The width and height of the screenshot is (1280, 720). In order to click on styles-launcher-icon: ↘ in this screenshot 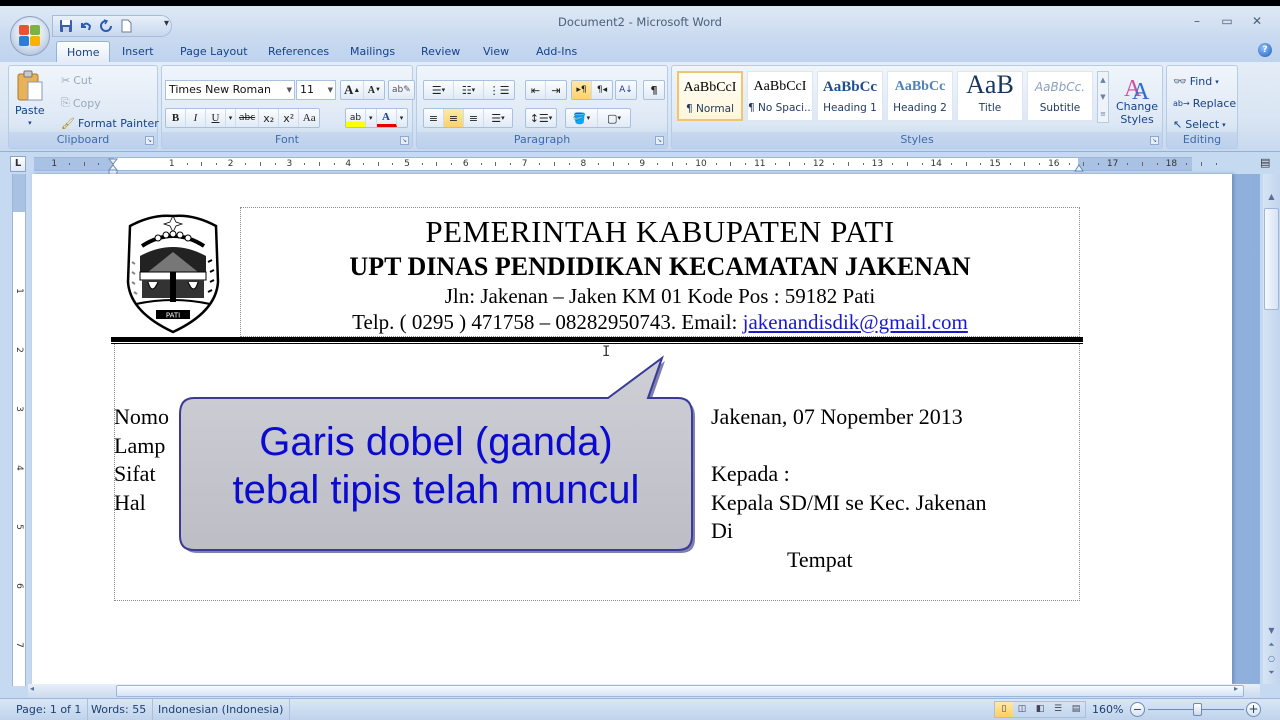, I will do `click(1154, 140)`.